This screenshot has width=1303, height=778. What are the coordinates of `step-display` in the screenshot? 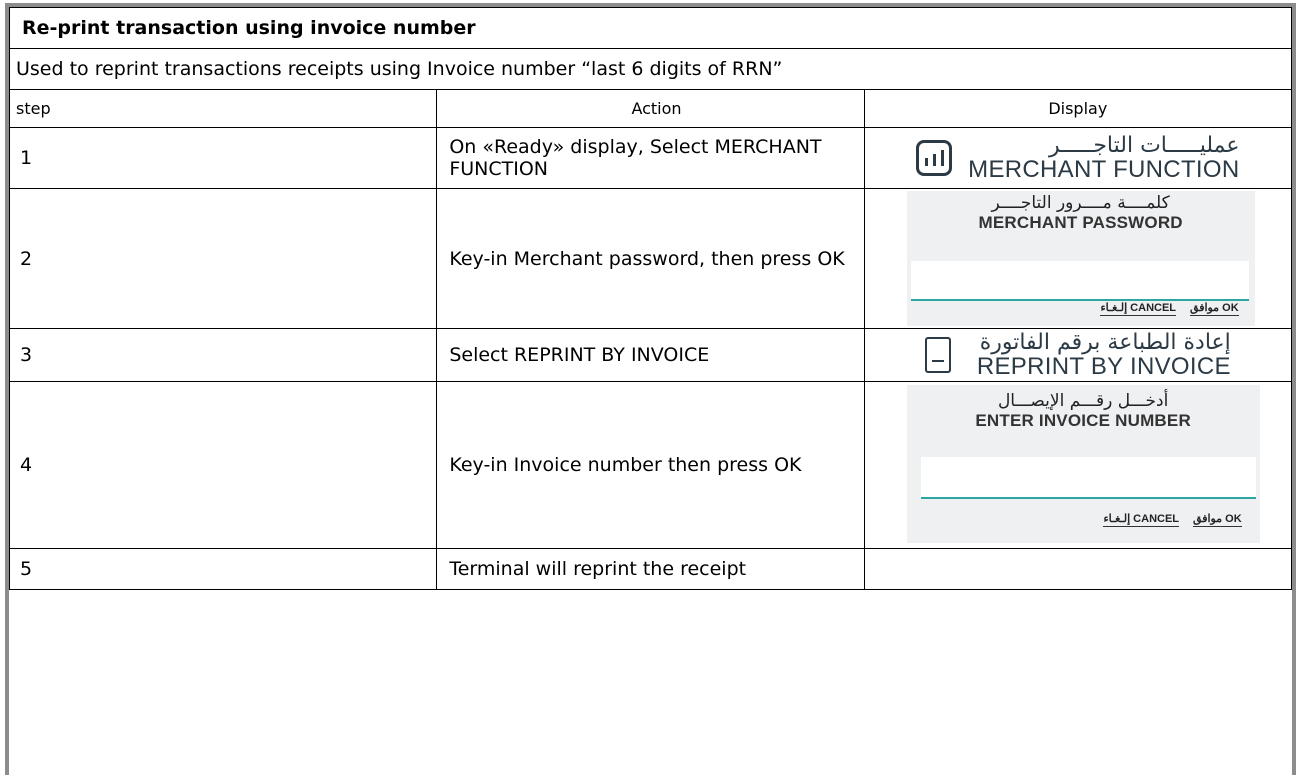 It's located at (1078, 569).